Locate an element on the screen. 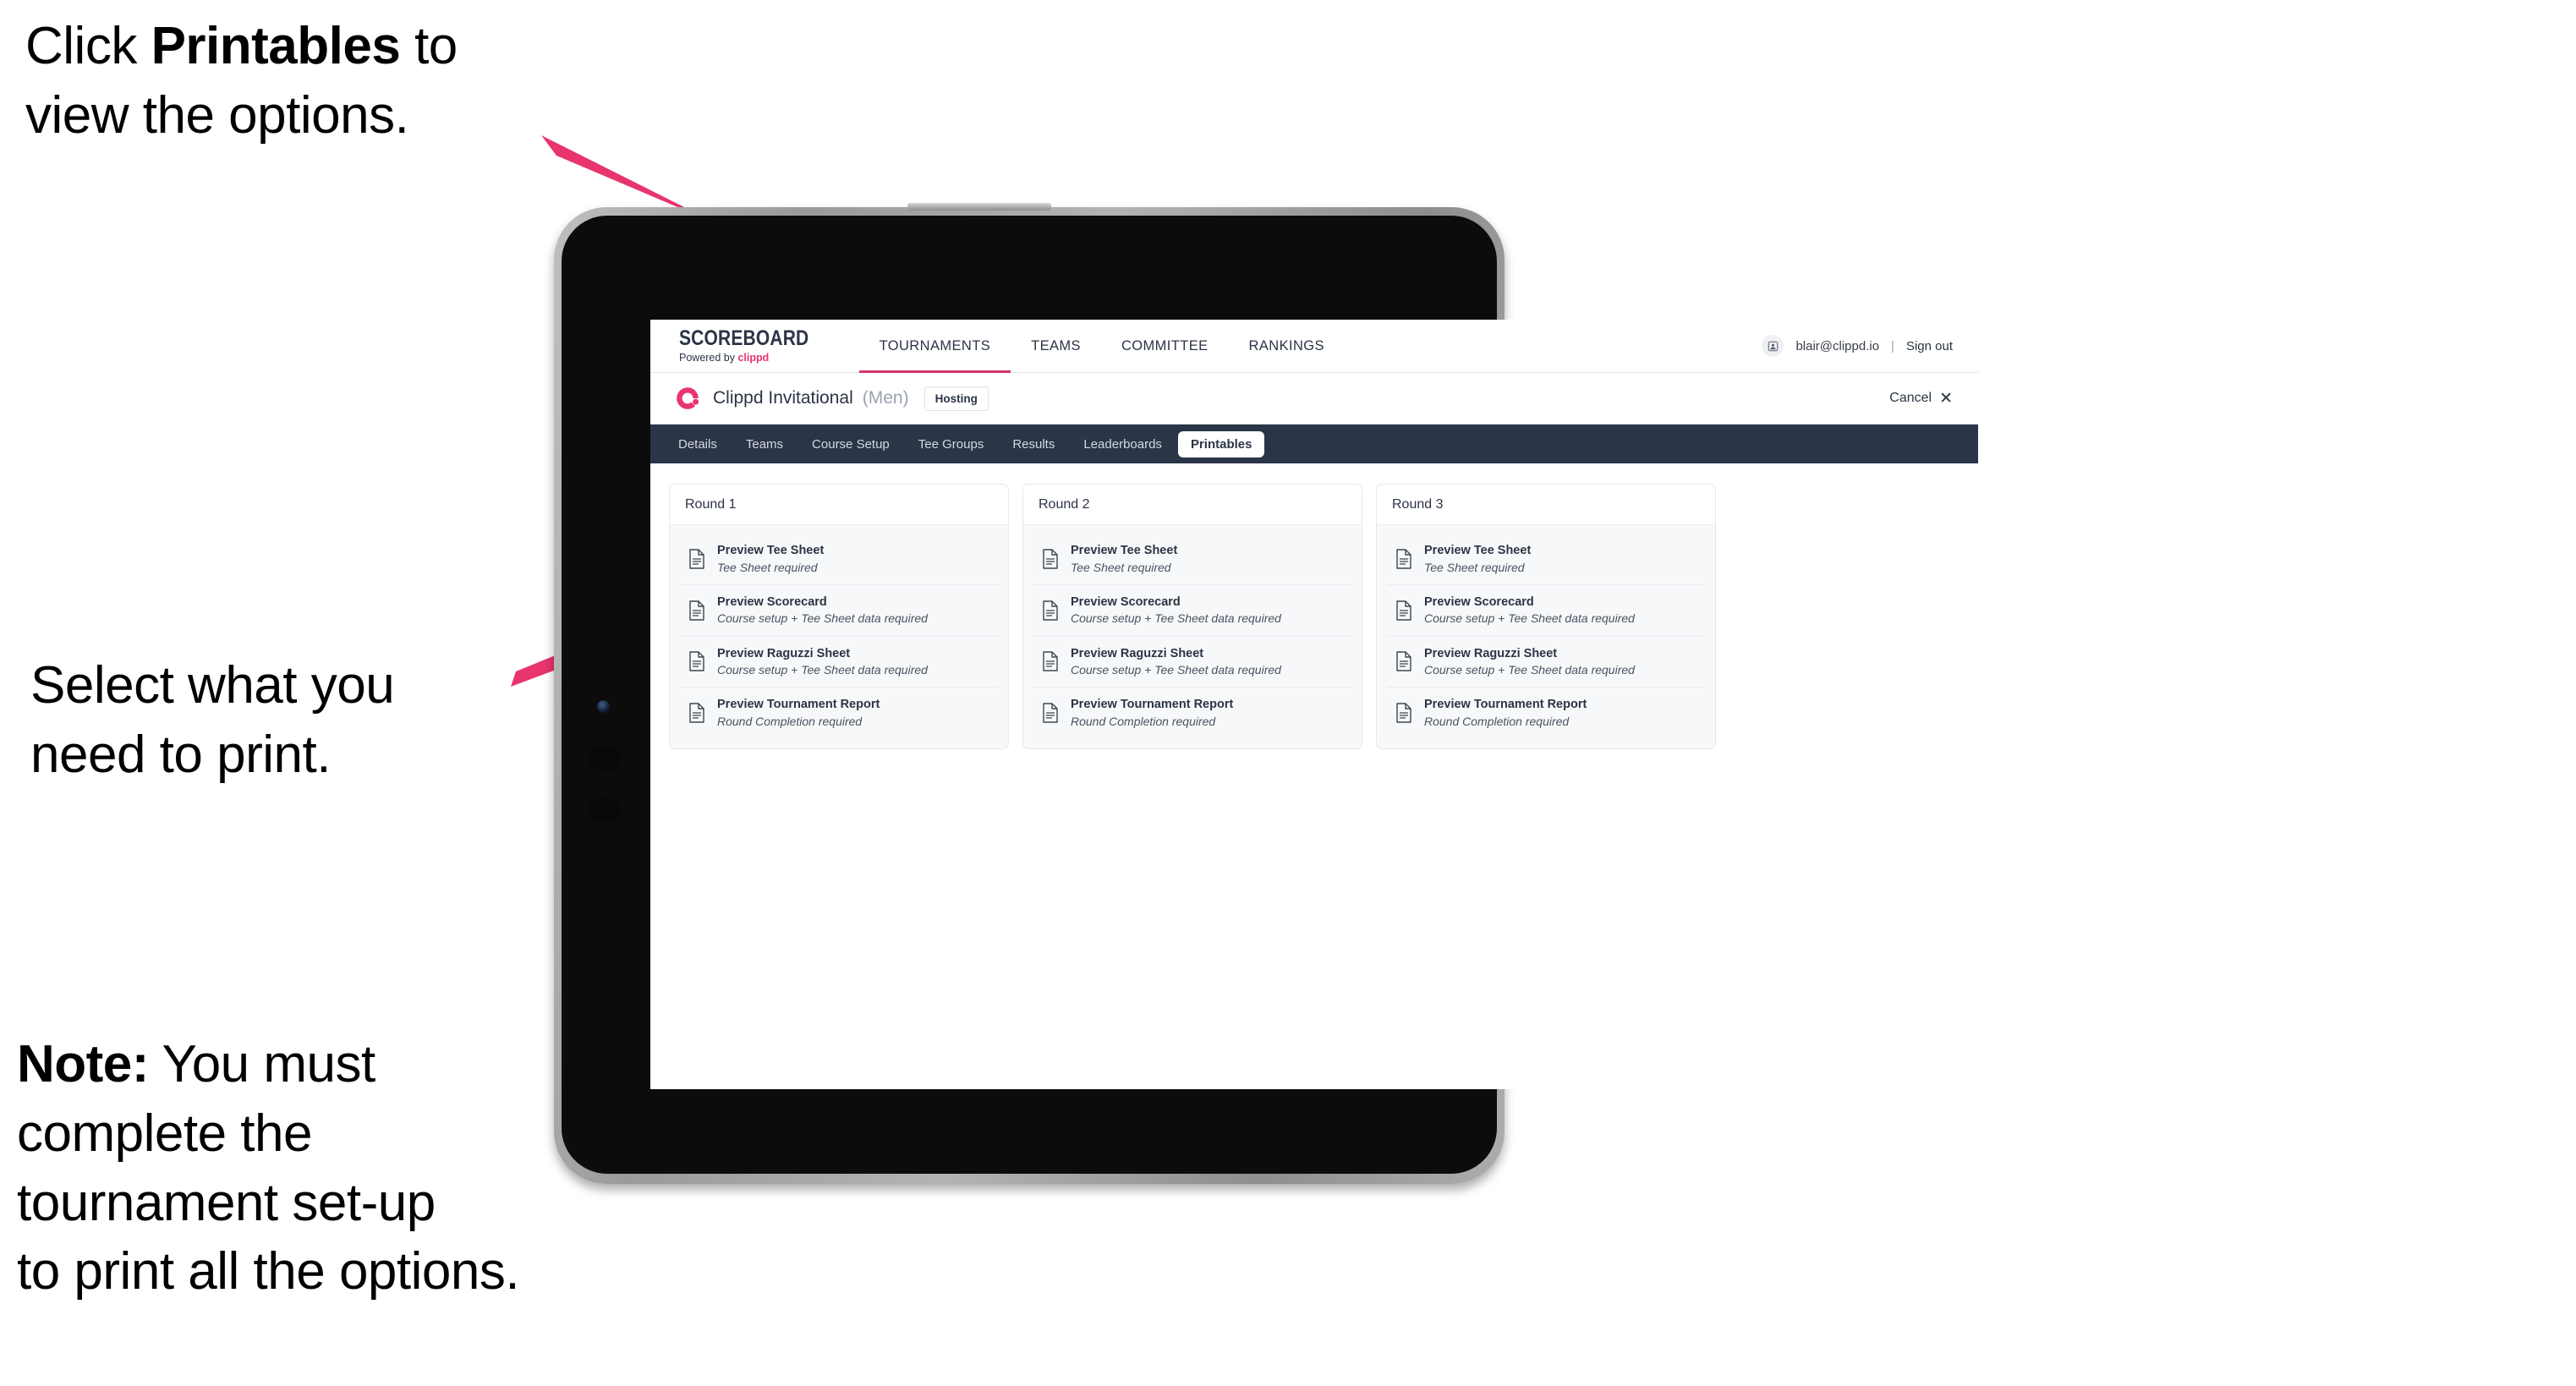 This screenshot has height=1386, width=2576. nav-item-tournaments: TOURNAMENTS is located at coordinates (934, 346).